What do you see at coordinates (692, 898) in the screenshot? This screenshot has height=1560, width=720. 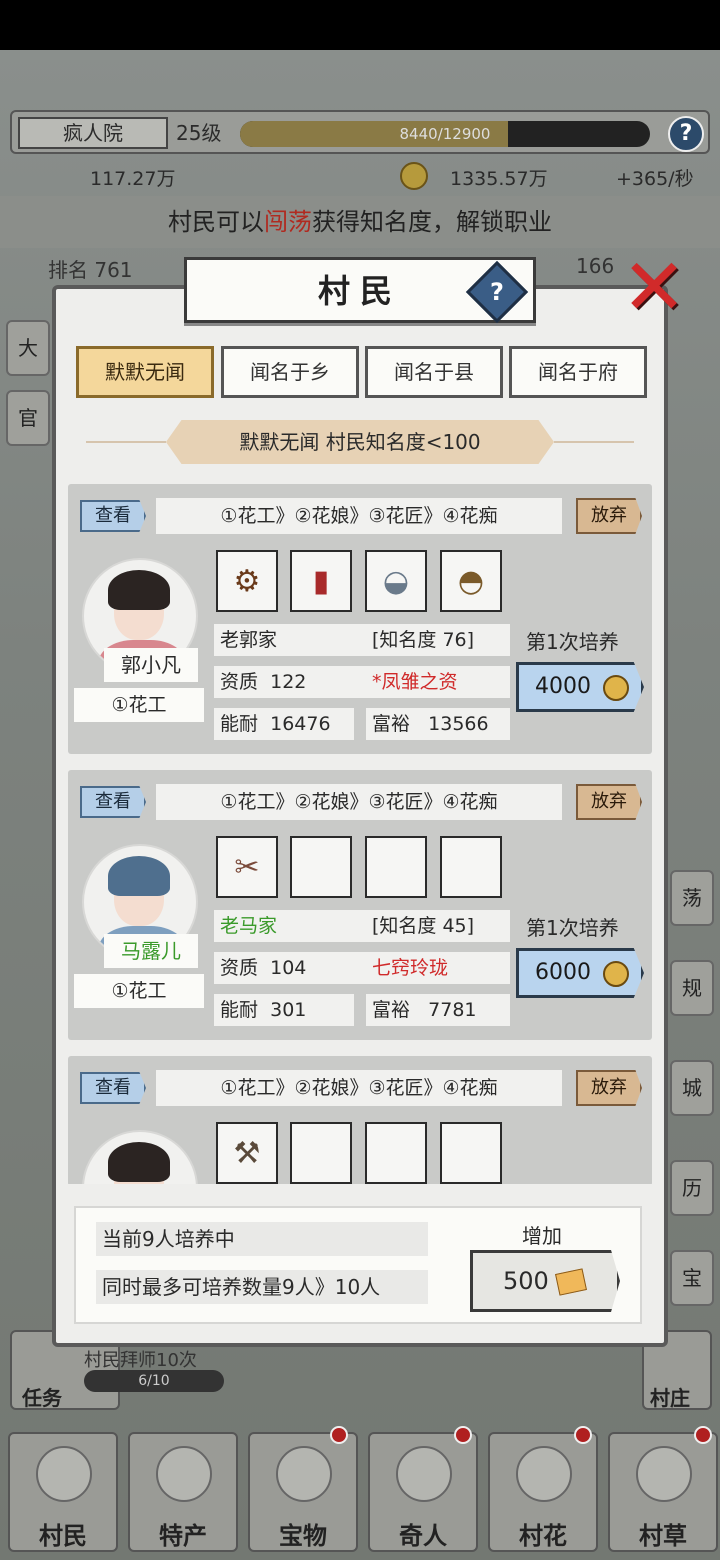 I see `side-button-right-1: 荡` at bounding box center [692, 898].